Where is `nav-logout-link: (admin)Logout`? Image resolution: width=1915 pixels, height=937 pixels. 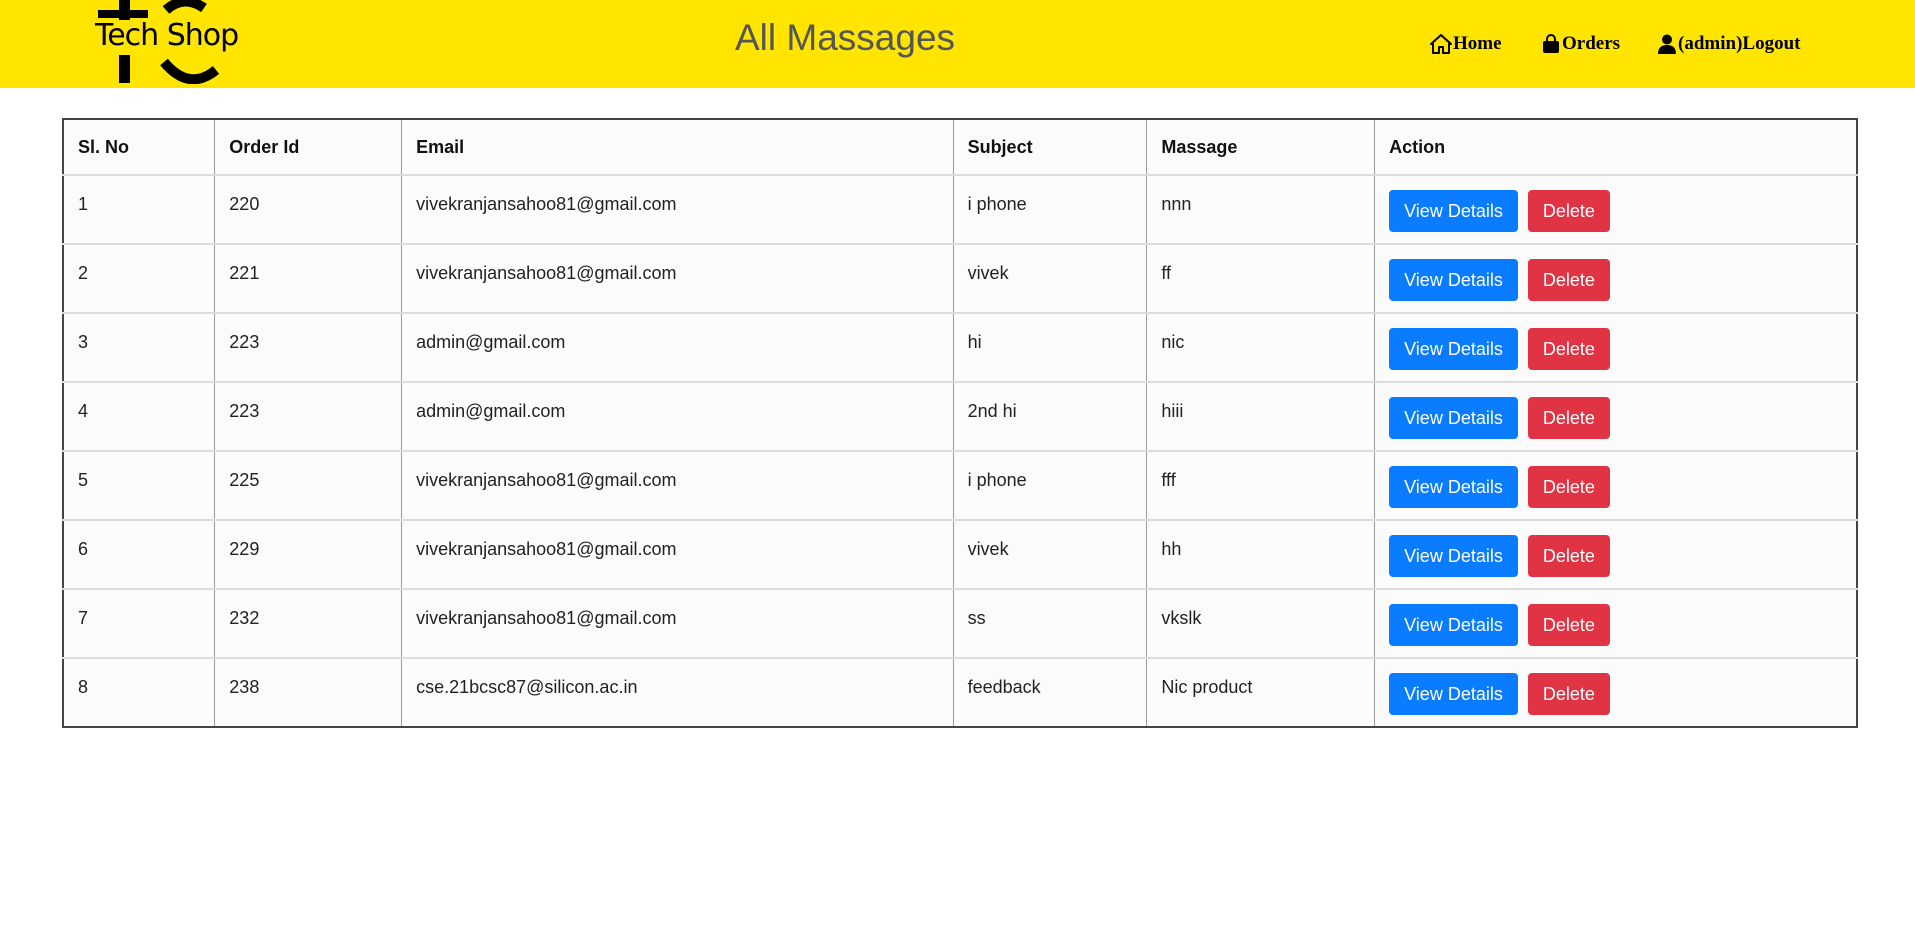
nav-logout-link: (admin)Logout is located at coordinates (1728, 44).